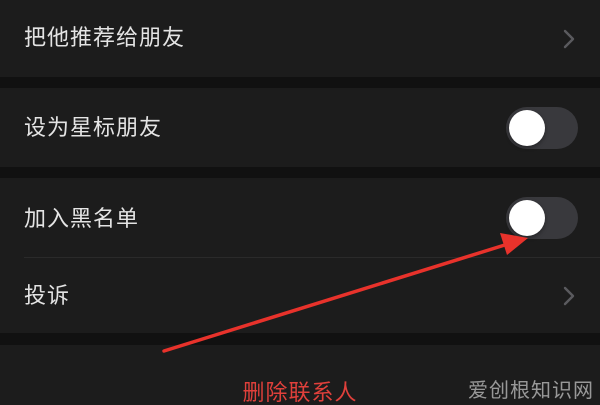 The height and width of the screenshot is (405, 600). What do you see at coordinates (531, 390) in the screenshot?
I see `watermark-text: 爱创根知识网` at bounding box center [531, 390].